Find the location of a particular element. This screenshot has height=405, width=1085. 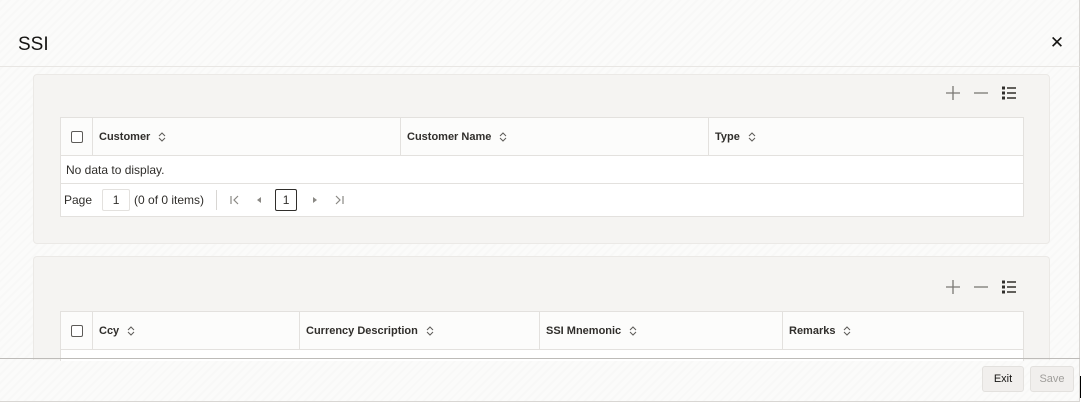

exit-button: Exit is located at coordinates (1003, 379).